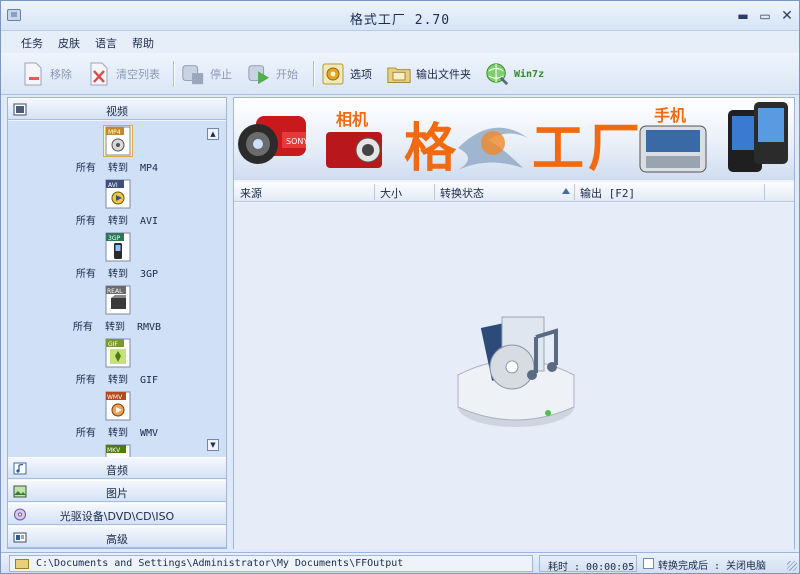 This screenshot has height=574, width=800. I want to click on convert-to-3gp: 3GP 所有 转到 3GP, so click(108, 258).